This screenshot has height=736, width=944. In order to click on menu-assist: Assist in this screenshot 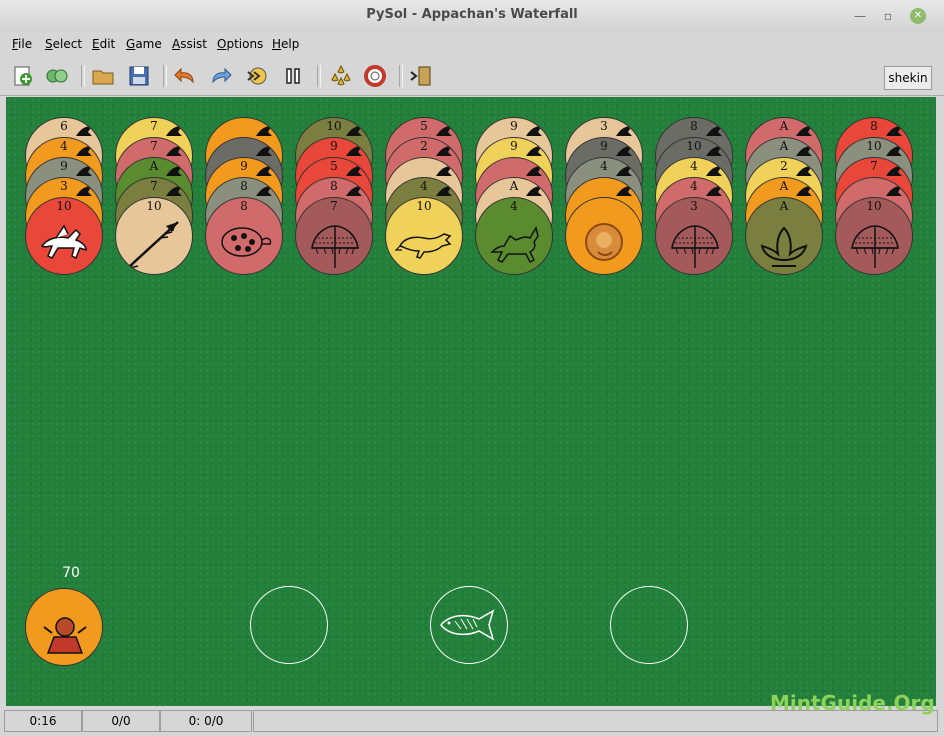, I will do `click(189, 44)`.